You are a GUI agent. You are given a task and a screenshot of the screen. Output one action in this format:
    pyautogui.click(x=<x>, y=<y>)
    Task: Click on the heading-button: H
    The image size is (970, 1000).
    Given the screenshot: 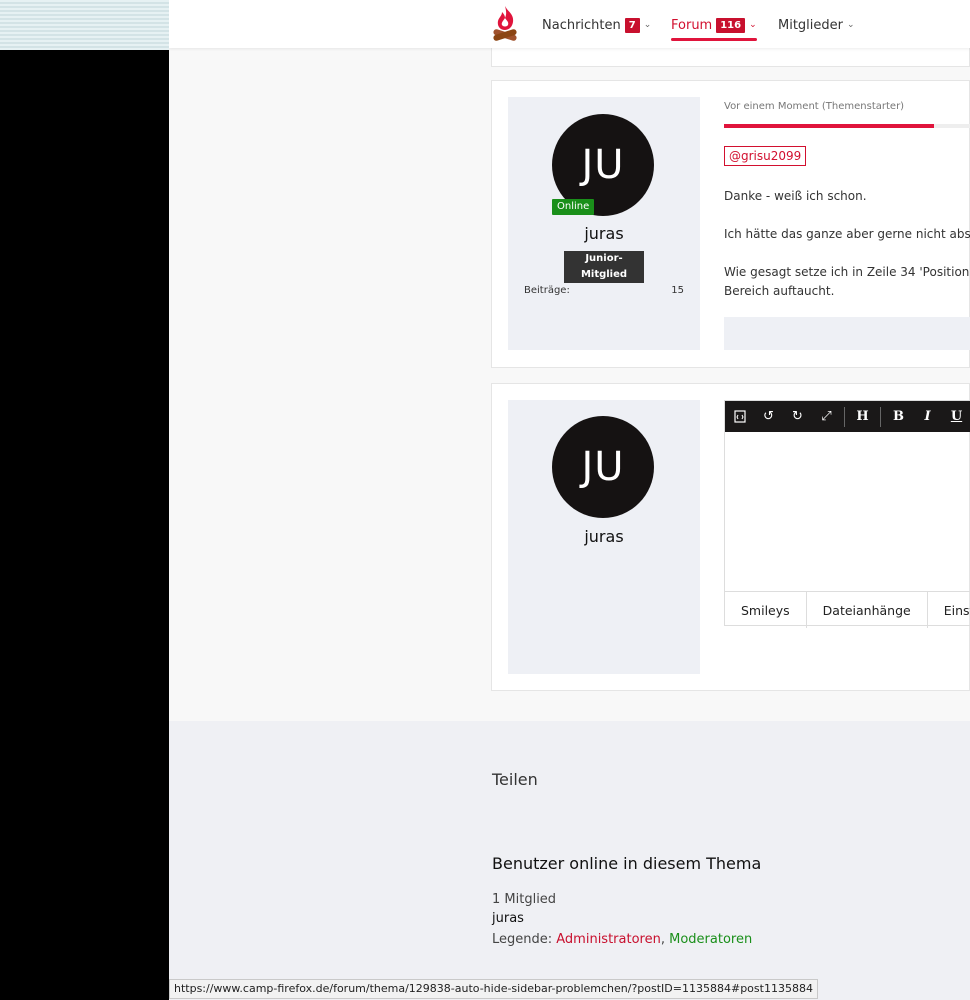 What is the action you would take?
    pyautogui.click(x=862, y=416)
    